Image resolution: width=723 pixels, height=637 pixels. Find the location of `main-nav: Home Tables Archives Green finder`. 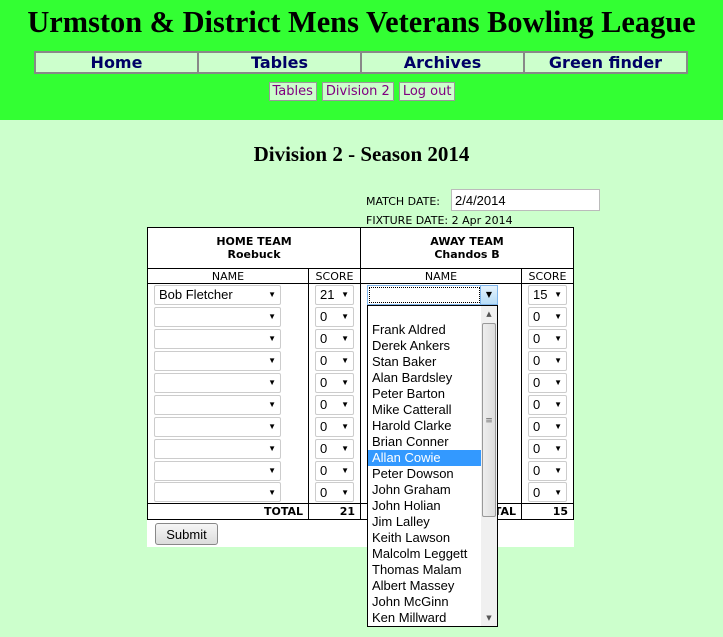

main-nav: Home Tables Archives Green finder is located at coordinates (361, 62).